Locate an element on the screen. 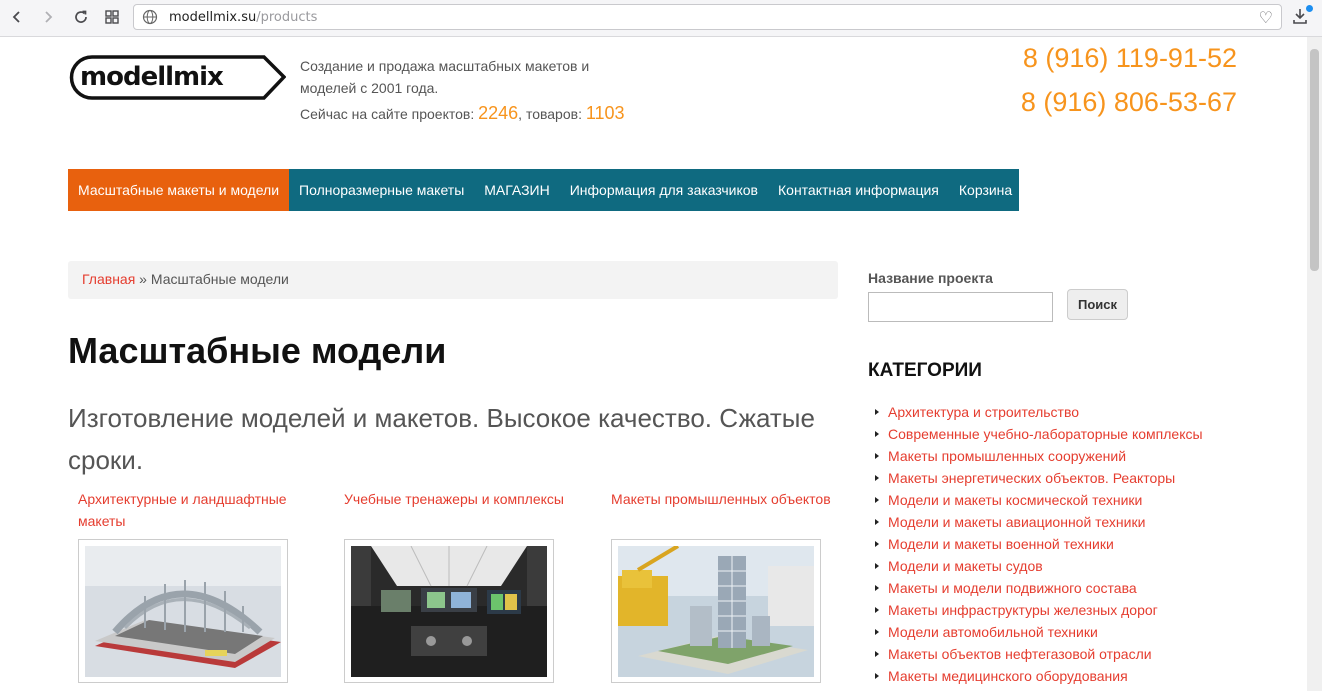  card-title-link: Макеты промышленных объектов is located at coordinates (716, 499).